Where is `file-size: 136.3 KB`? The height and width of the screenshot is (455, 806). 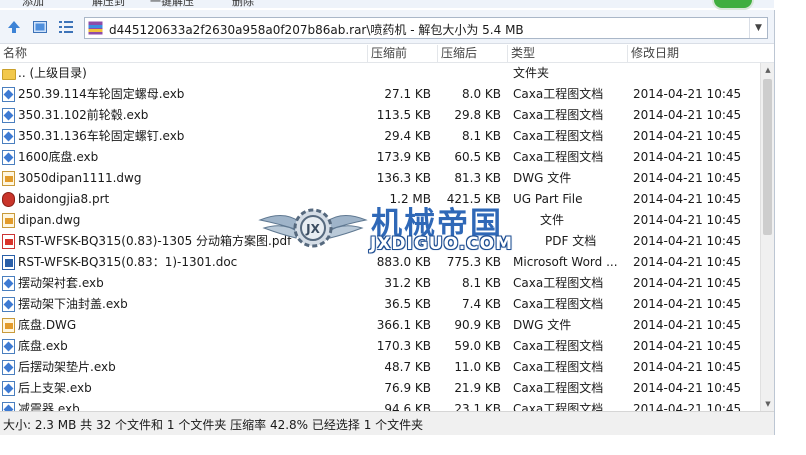 file-size: 136.3 KB is located at coordinates (403, 178).